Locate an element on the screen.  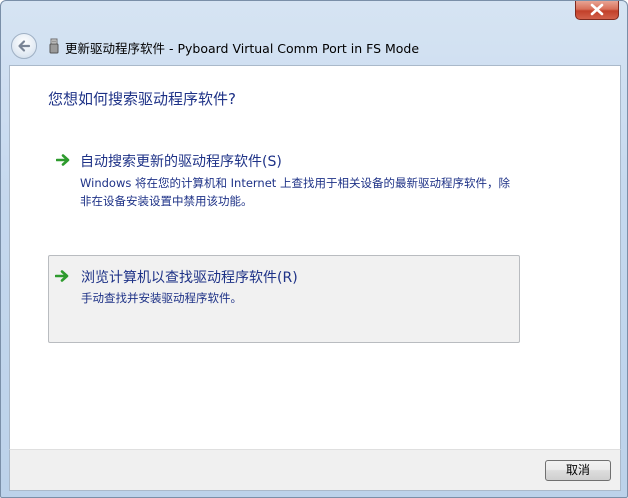
browse-computer-title: 浏览计算机以查找驱动程序软件(R) is located at coordinates (189, 278).